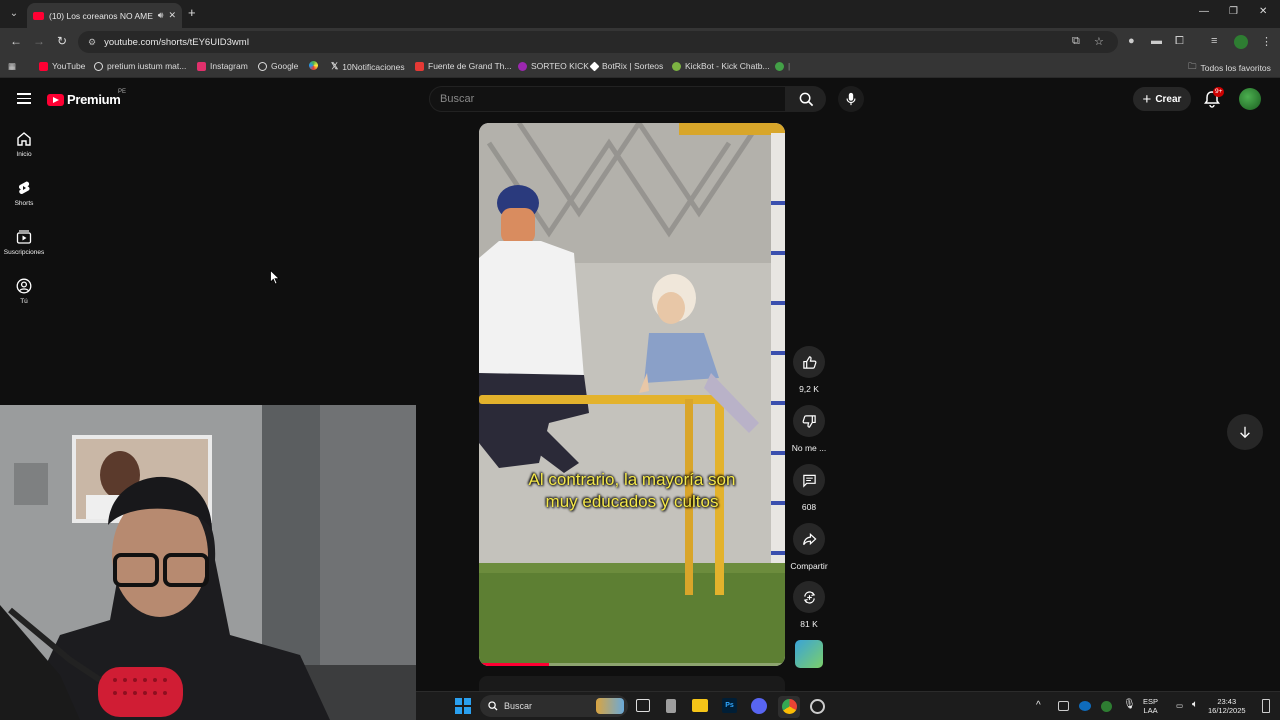 The width and height of the screenshot is (1280, 720). What do you see at coordinates (626, 66) in the screenshot?
I see `bookmark-botrix: BotRix | Sorteos` at bounding box center [626, 66].